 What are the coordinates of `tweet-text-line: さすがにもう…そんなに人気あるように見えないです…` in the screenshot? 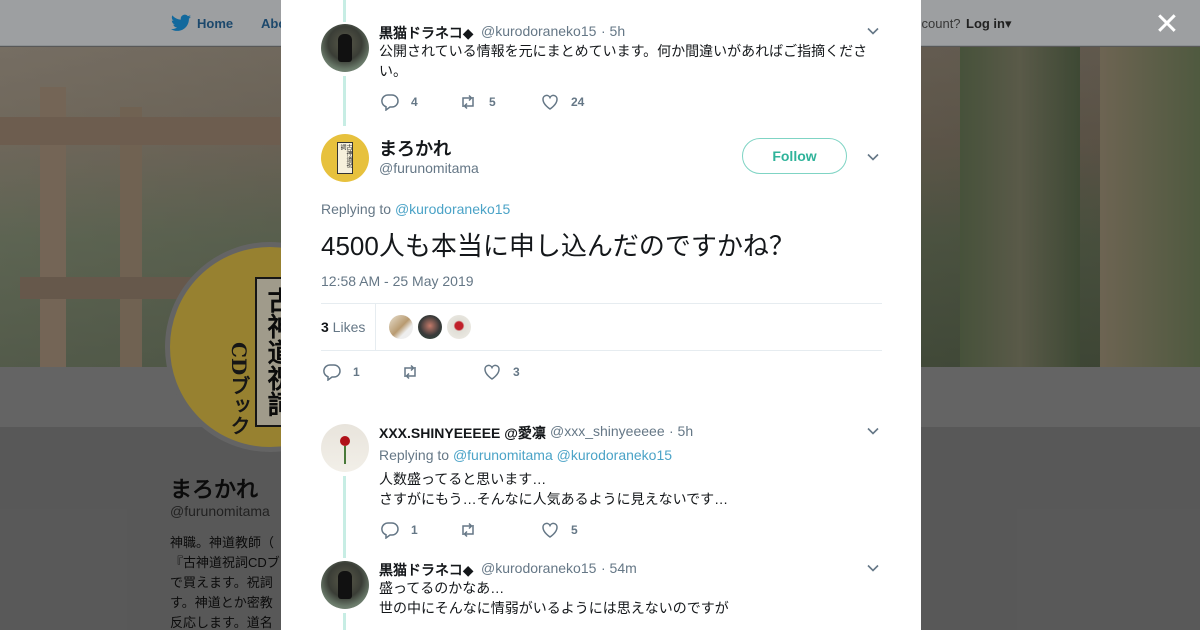 It's located at (554, 499).